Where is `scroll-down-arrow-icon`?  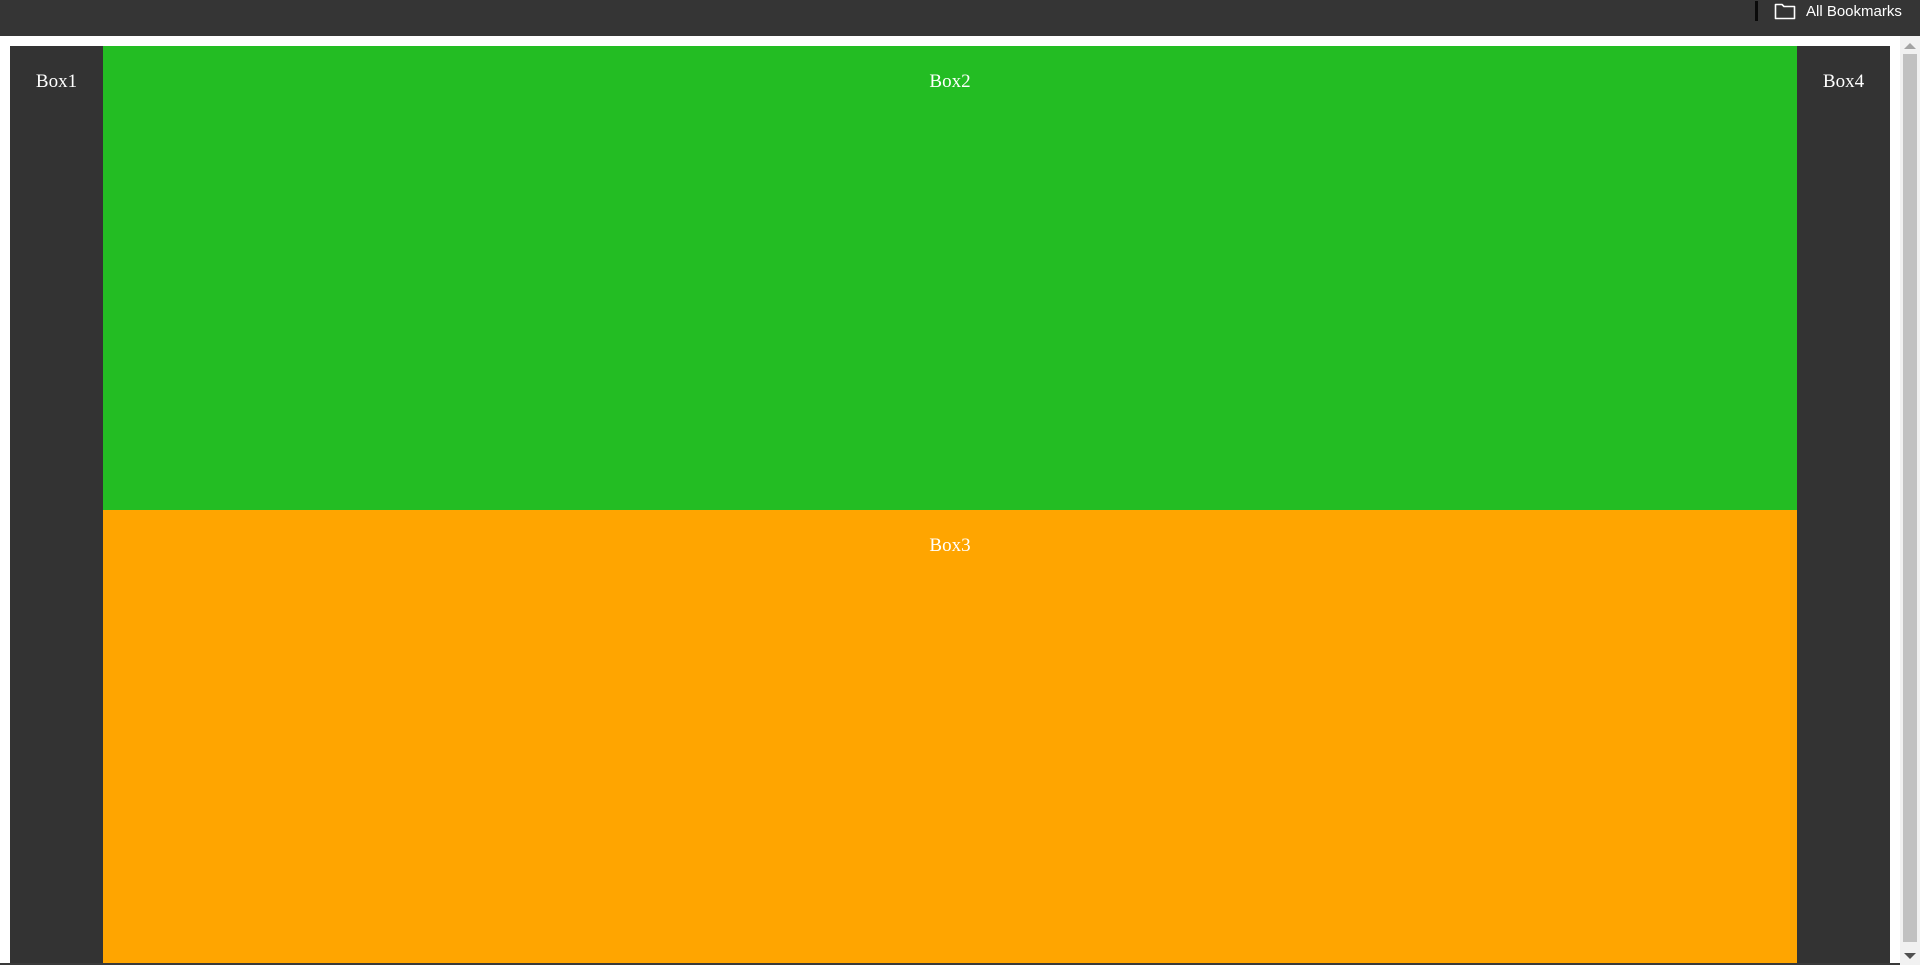
scroll-down-arrow-icon is located at coordinates (1910, 956).